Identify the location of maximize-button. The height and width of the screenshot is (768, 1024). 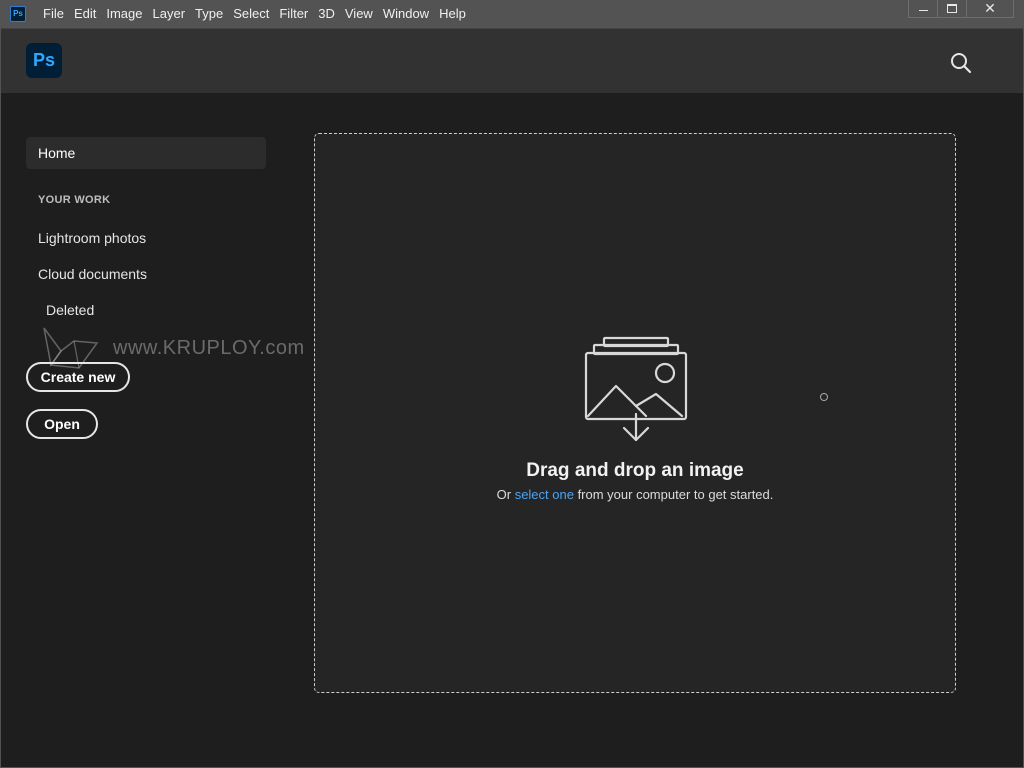
(952, 9).